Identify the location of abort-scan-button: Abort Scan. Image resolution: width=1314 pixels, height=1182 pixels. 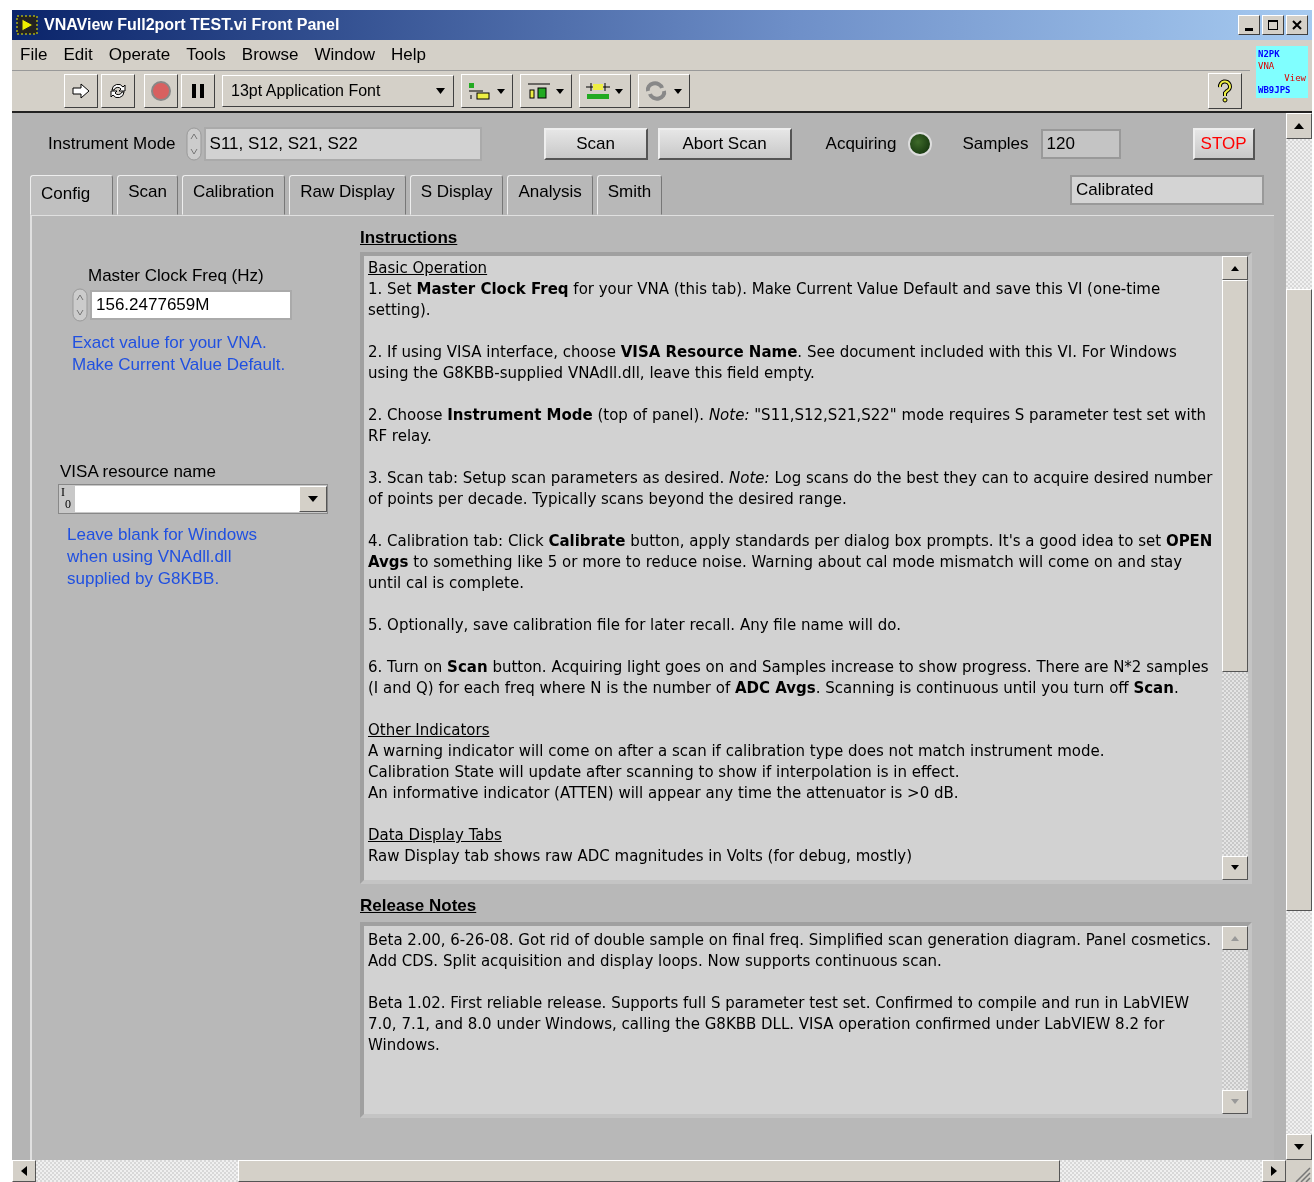
(724, 144).